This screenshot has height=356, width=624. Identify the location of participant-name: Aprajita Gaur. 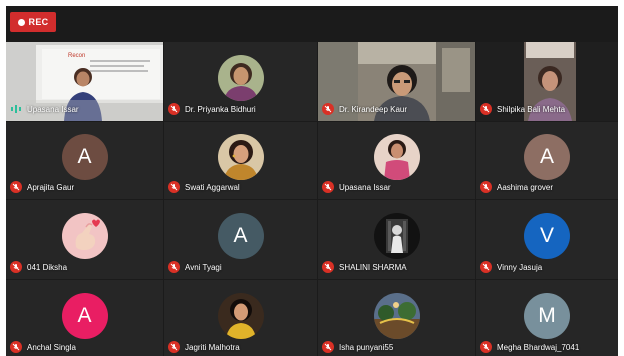
(51, 187).